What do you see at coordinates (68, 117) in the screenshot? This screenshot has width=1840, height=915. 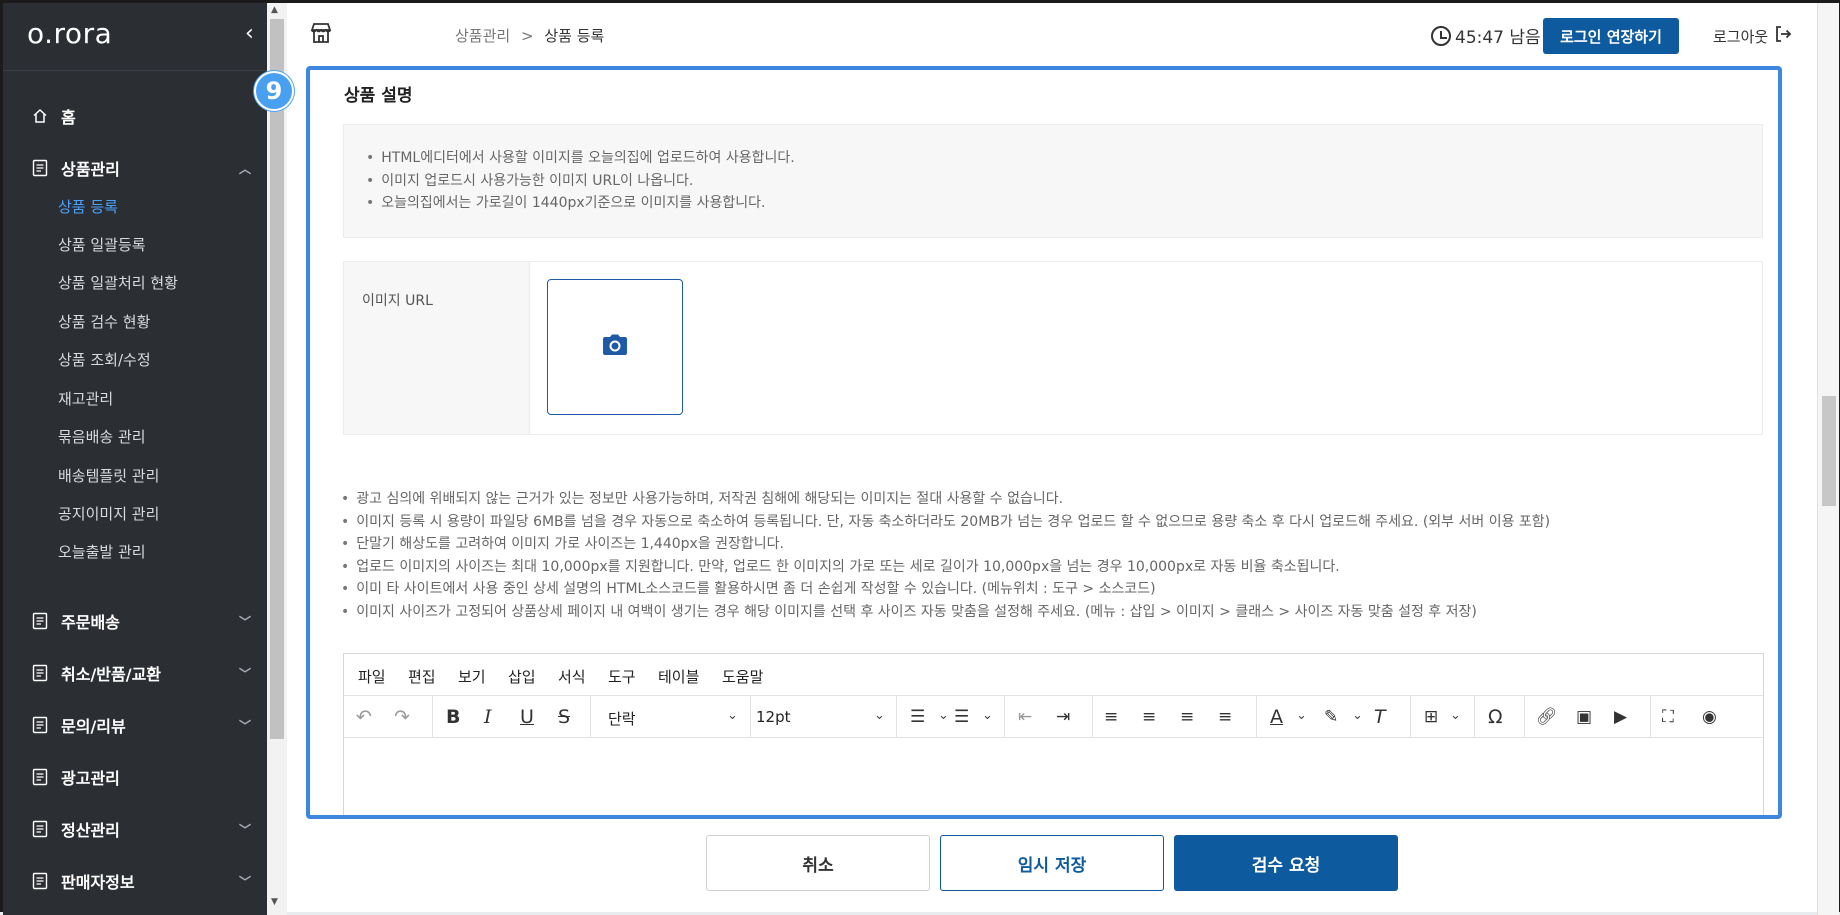 I see `sidebar-item-label: 홈` at bounding box center [68, 117].